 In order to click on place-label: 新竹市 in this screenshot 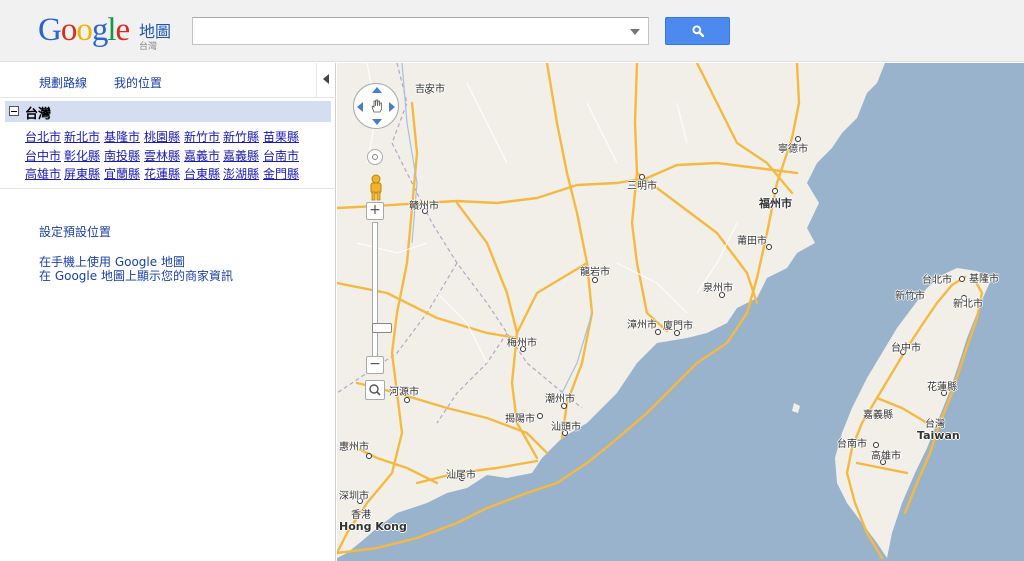, I will do `click(910, 294)`.